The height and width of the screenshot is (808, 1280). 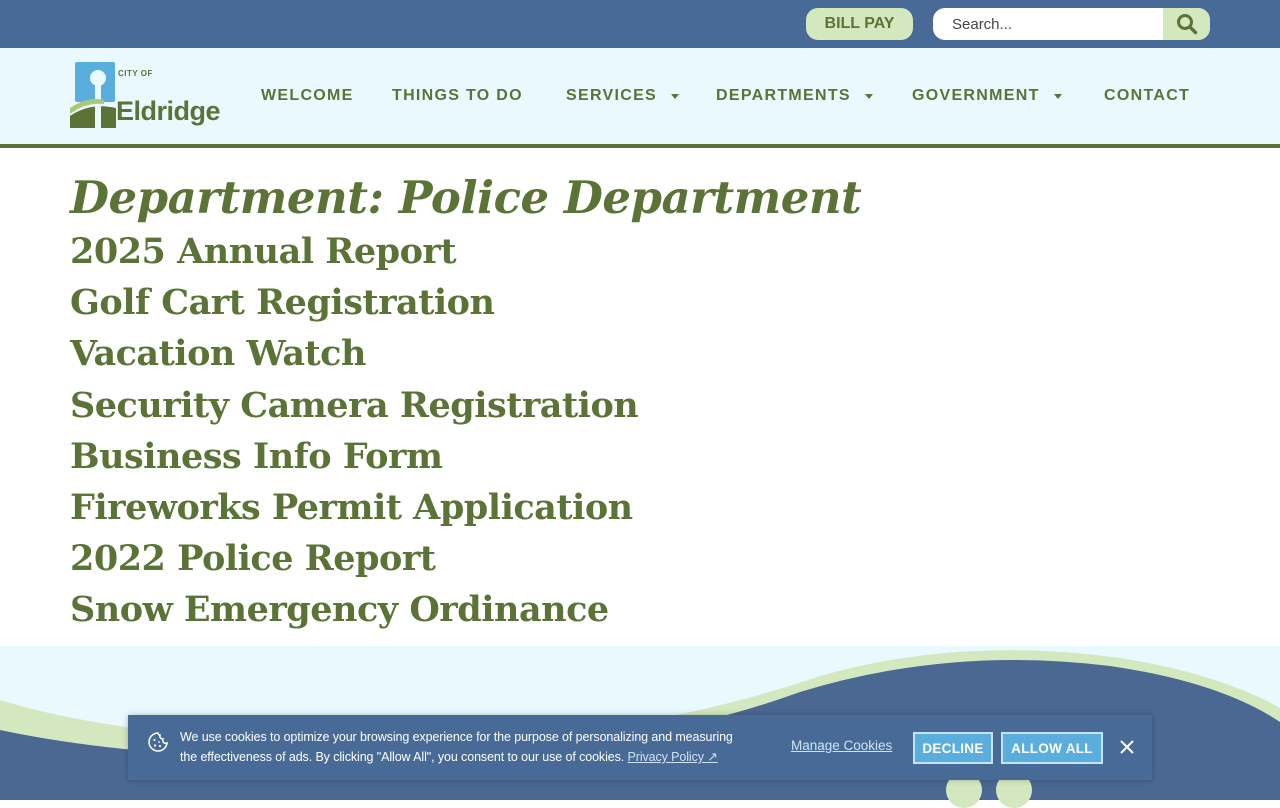 I want to click on link-vacation-watch: Vacation Watch, so click(x=218, y=353).